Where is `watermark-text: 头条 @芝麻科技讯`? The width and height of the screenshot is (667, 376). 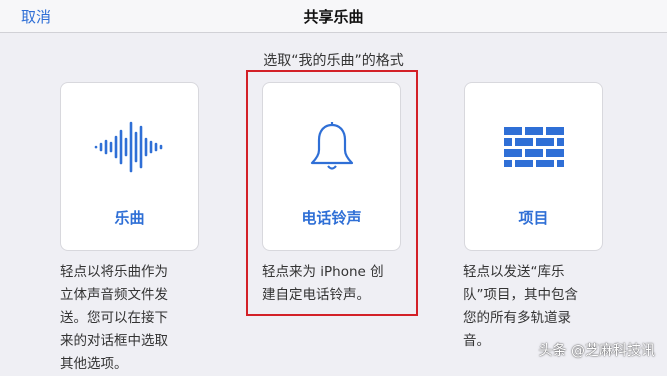
watermark-text: 头条 @芝麻科技讯 is located at coordinates (596, 351).